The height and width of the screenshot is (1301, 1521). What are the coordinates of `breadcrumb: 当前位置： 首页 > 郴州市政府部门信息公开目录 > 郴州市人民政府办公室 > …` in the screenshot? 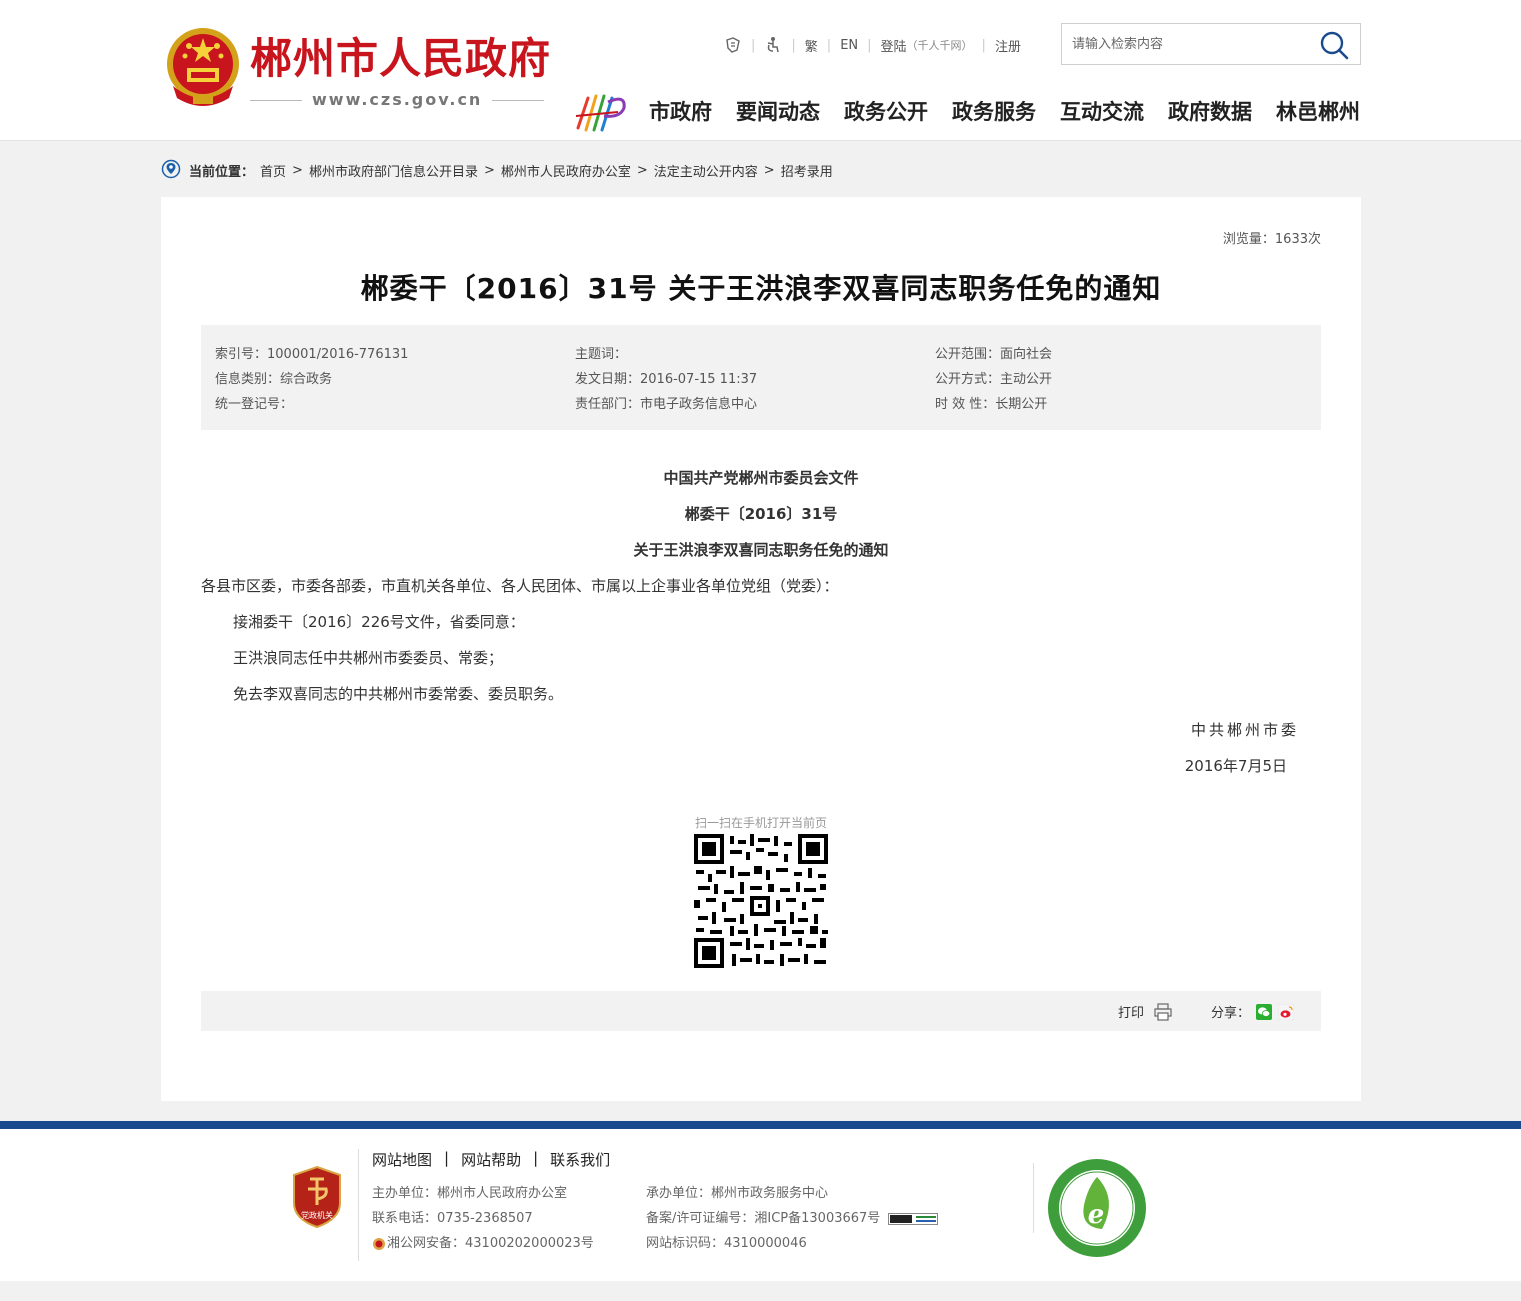 It's located at (497, 170).